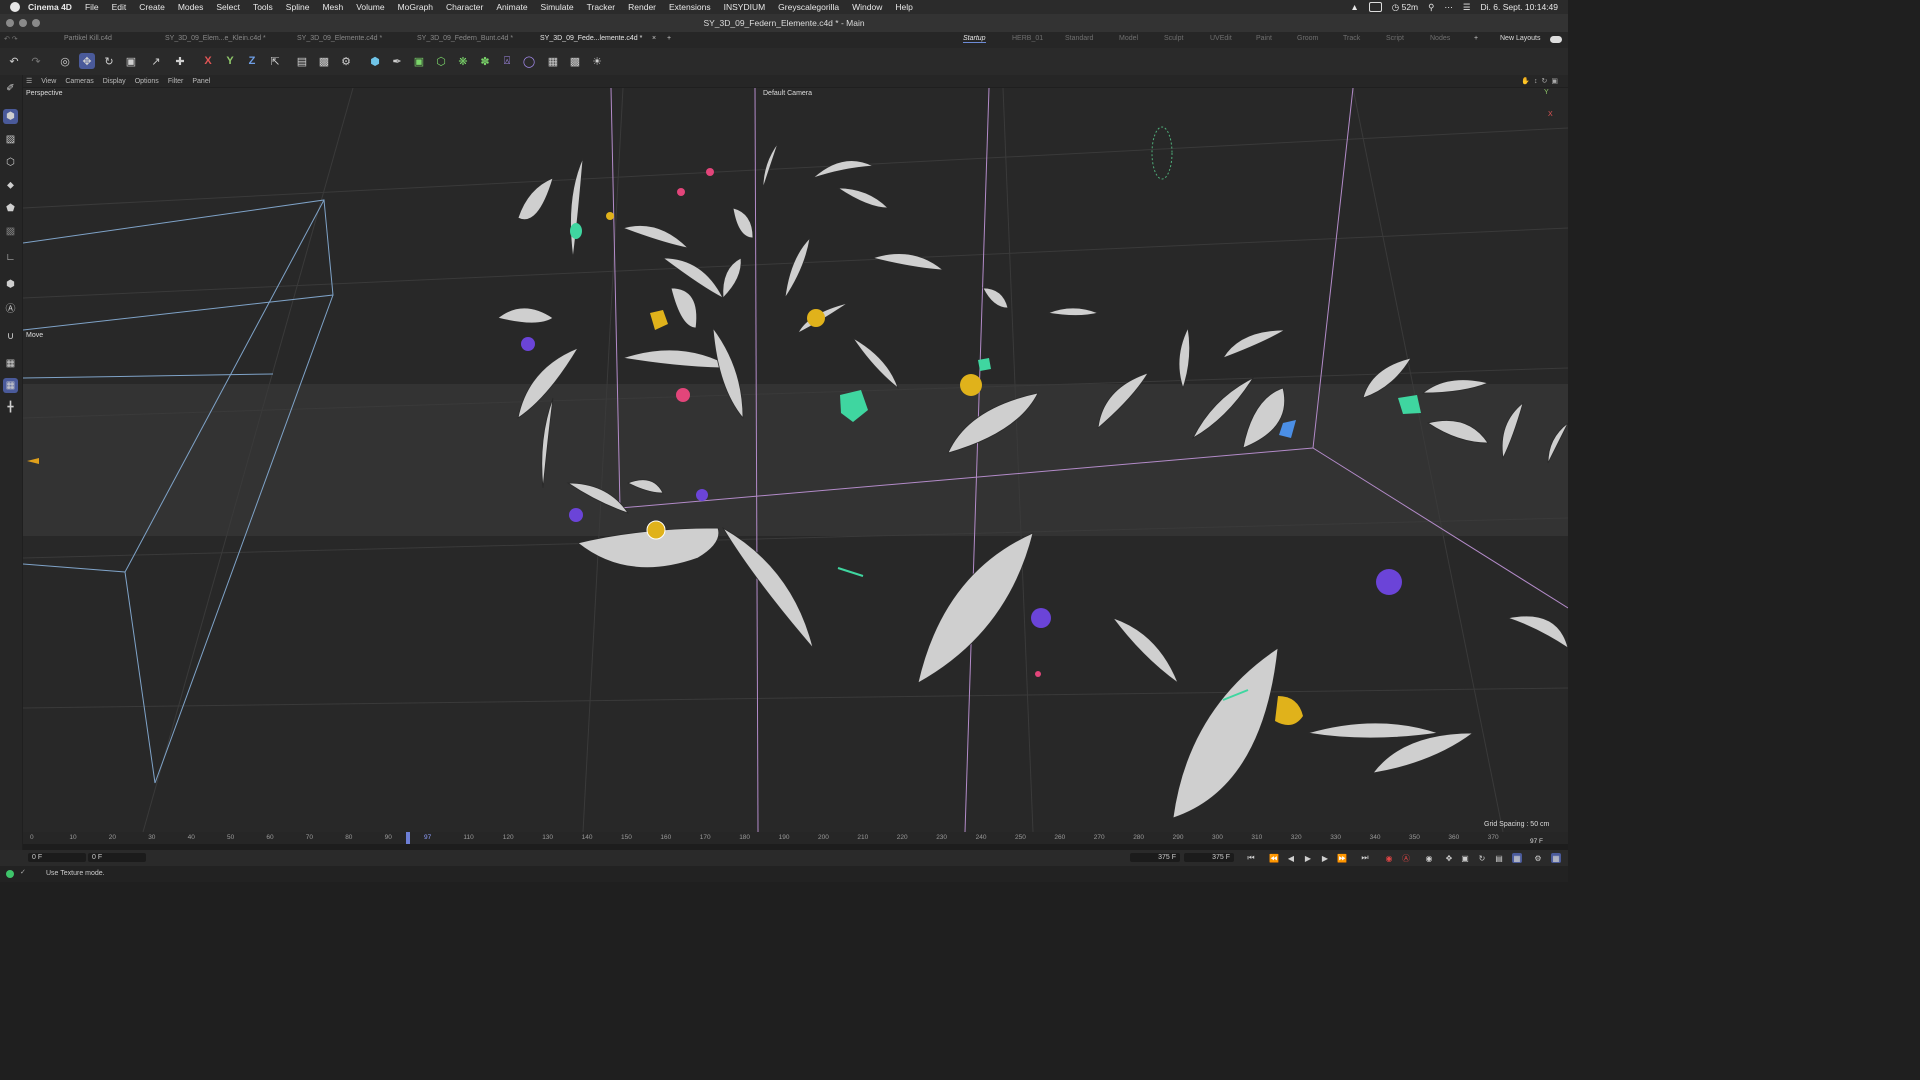  Describe the element at coordinates (1155, 857) in the screenshot. I see `max-frame-field: 375 F` at that location.